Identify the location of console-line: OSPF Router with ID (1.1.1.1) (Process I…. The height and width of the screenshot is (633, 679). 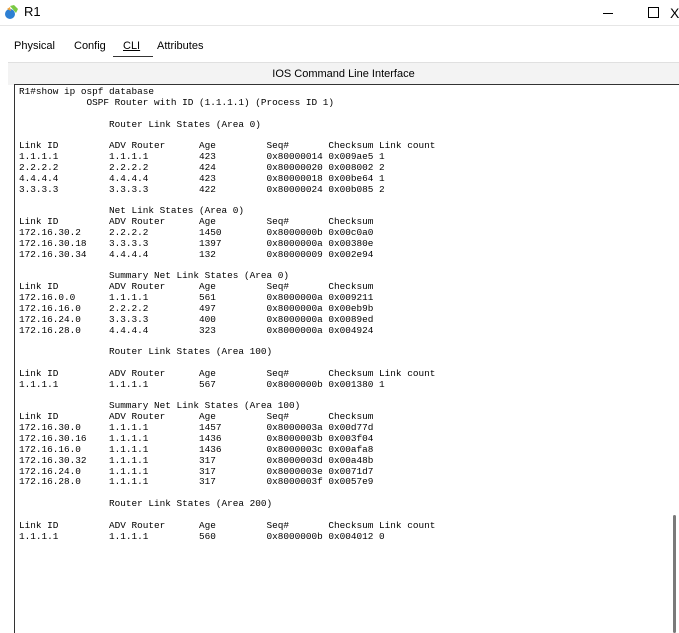
(177, 102).